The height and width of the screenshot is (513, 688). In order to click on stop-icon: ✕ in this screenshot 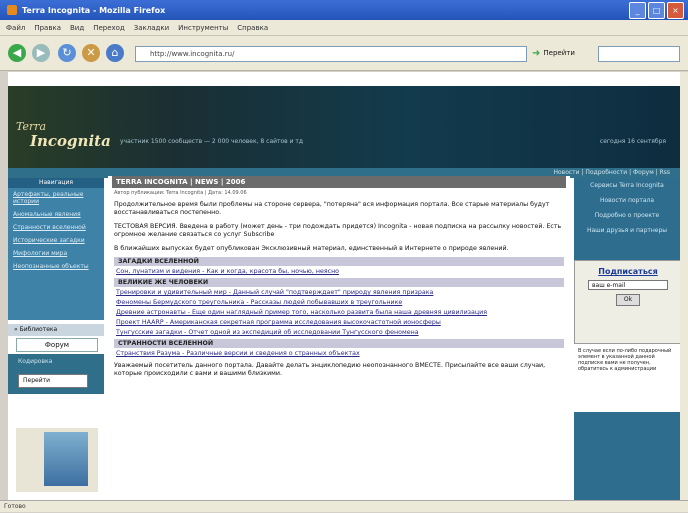, I will do `click(91, 53)`.